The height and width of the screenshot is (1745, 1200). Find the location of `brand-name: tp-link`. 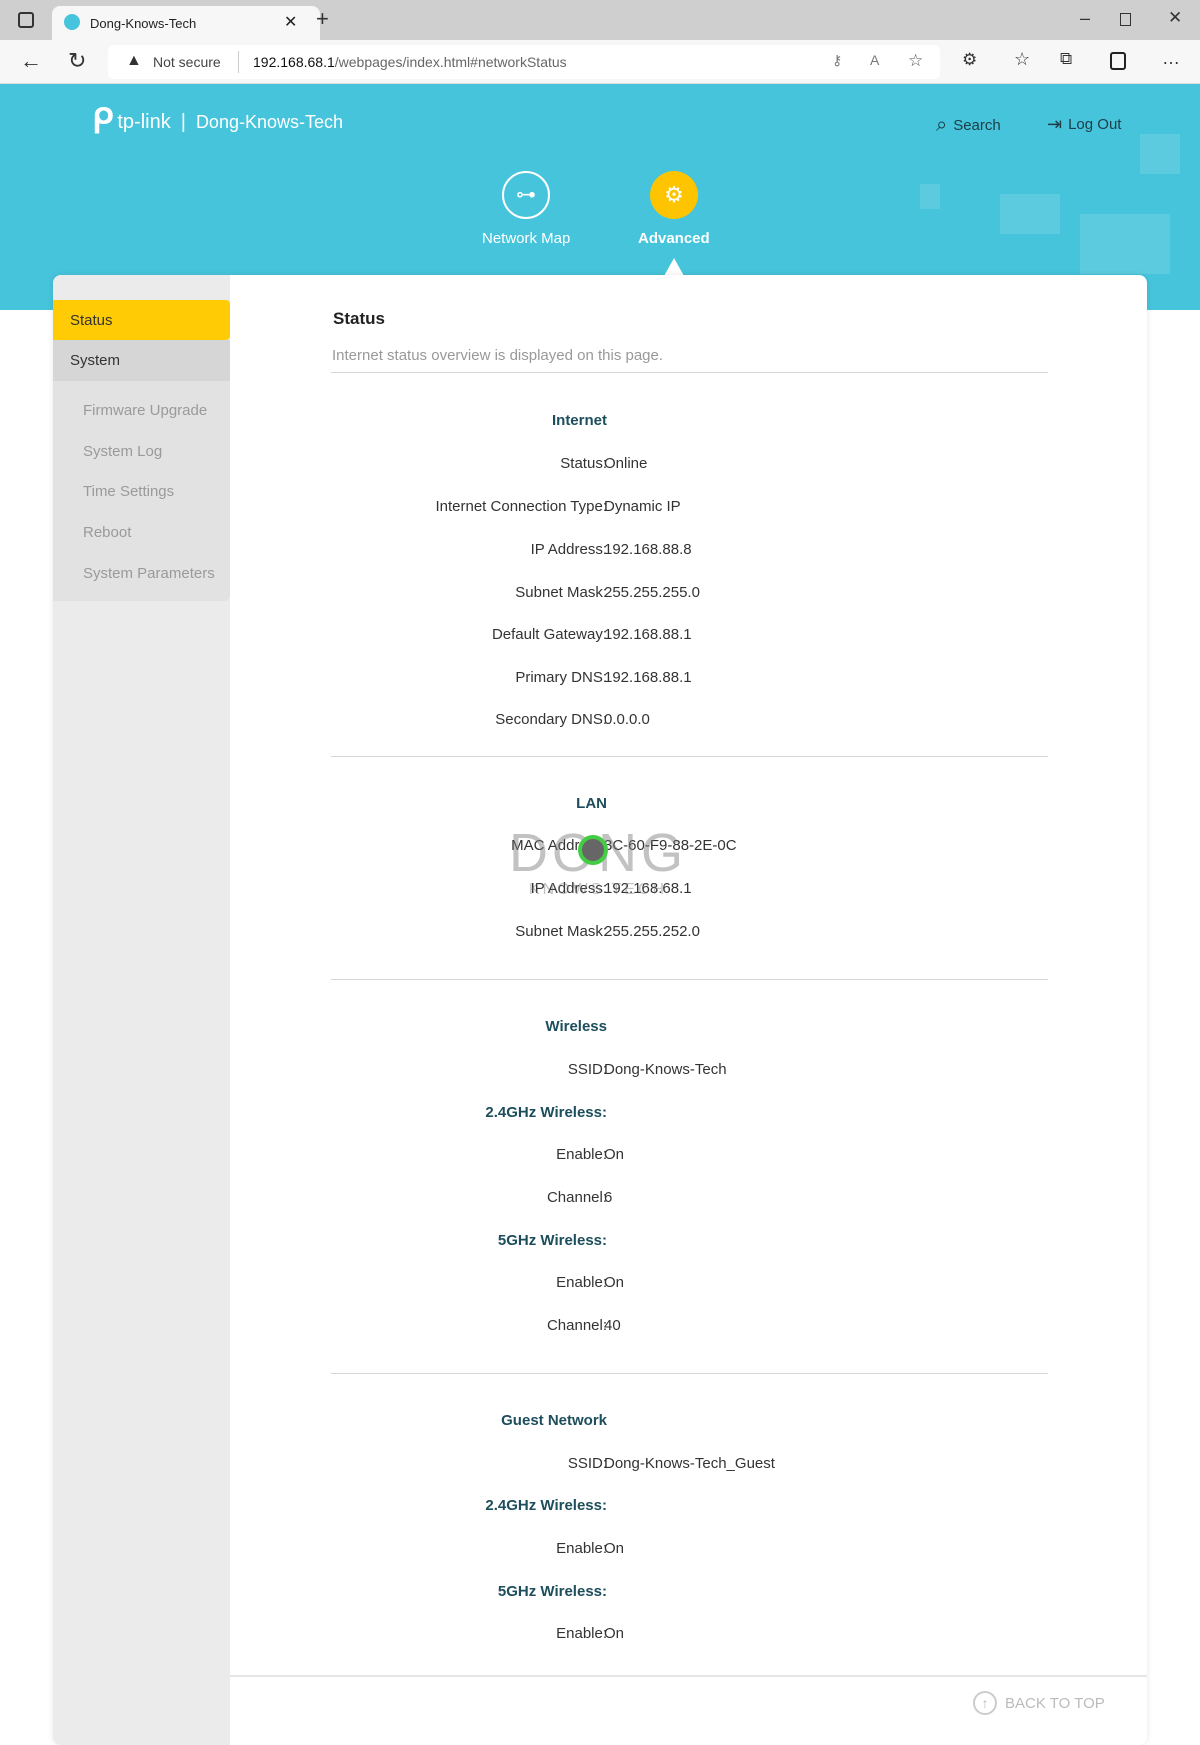

brand-name: tp-link is located at coordinates (144, 121).